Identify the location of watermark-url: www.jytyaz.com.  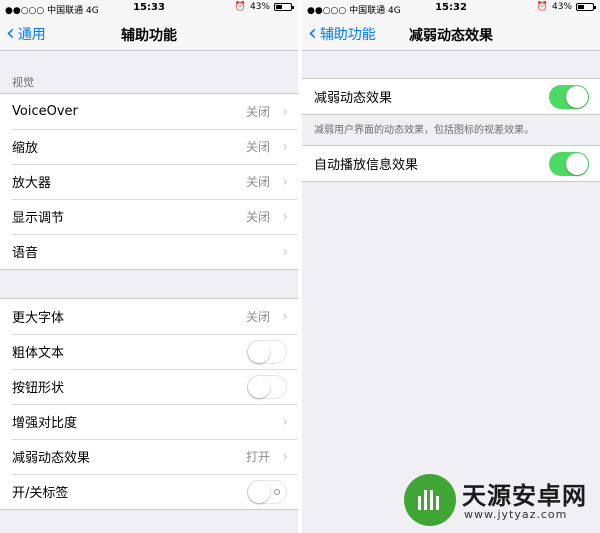
(516, 514).